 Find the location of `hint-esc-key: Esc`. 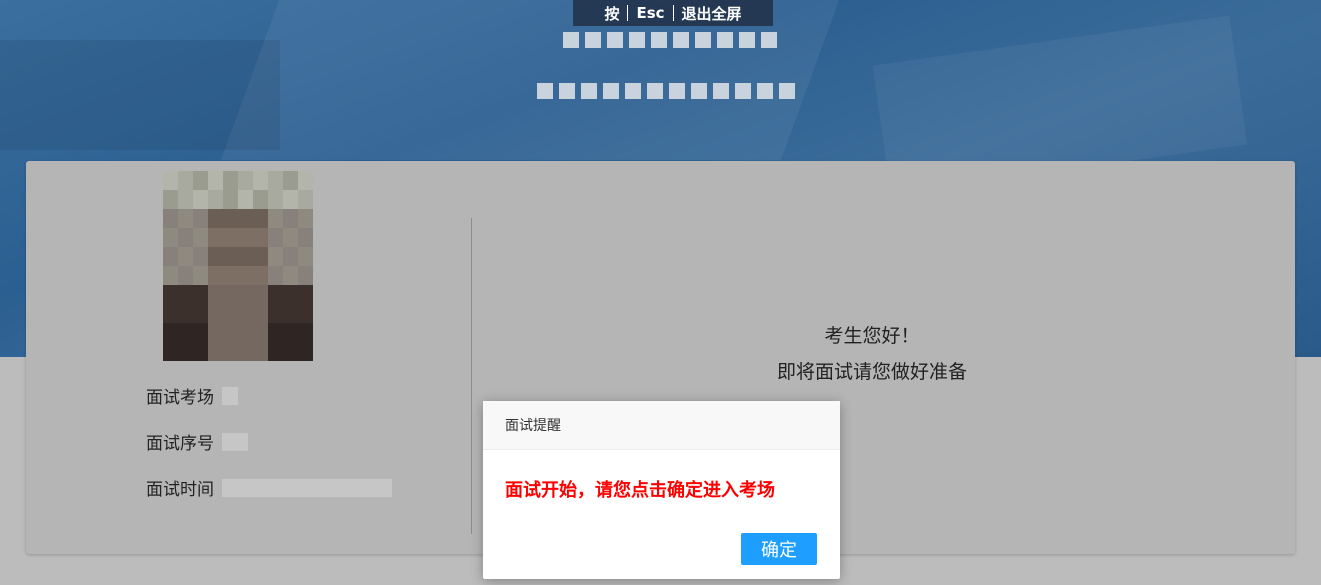

hint-esc-key: Esc is located at coordinates (650, 13).